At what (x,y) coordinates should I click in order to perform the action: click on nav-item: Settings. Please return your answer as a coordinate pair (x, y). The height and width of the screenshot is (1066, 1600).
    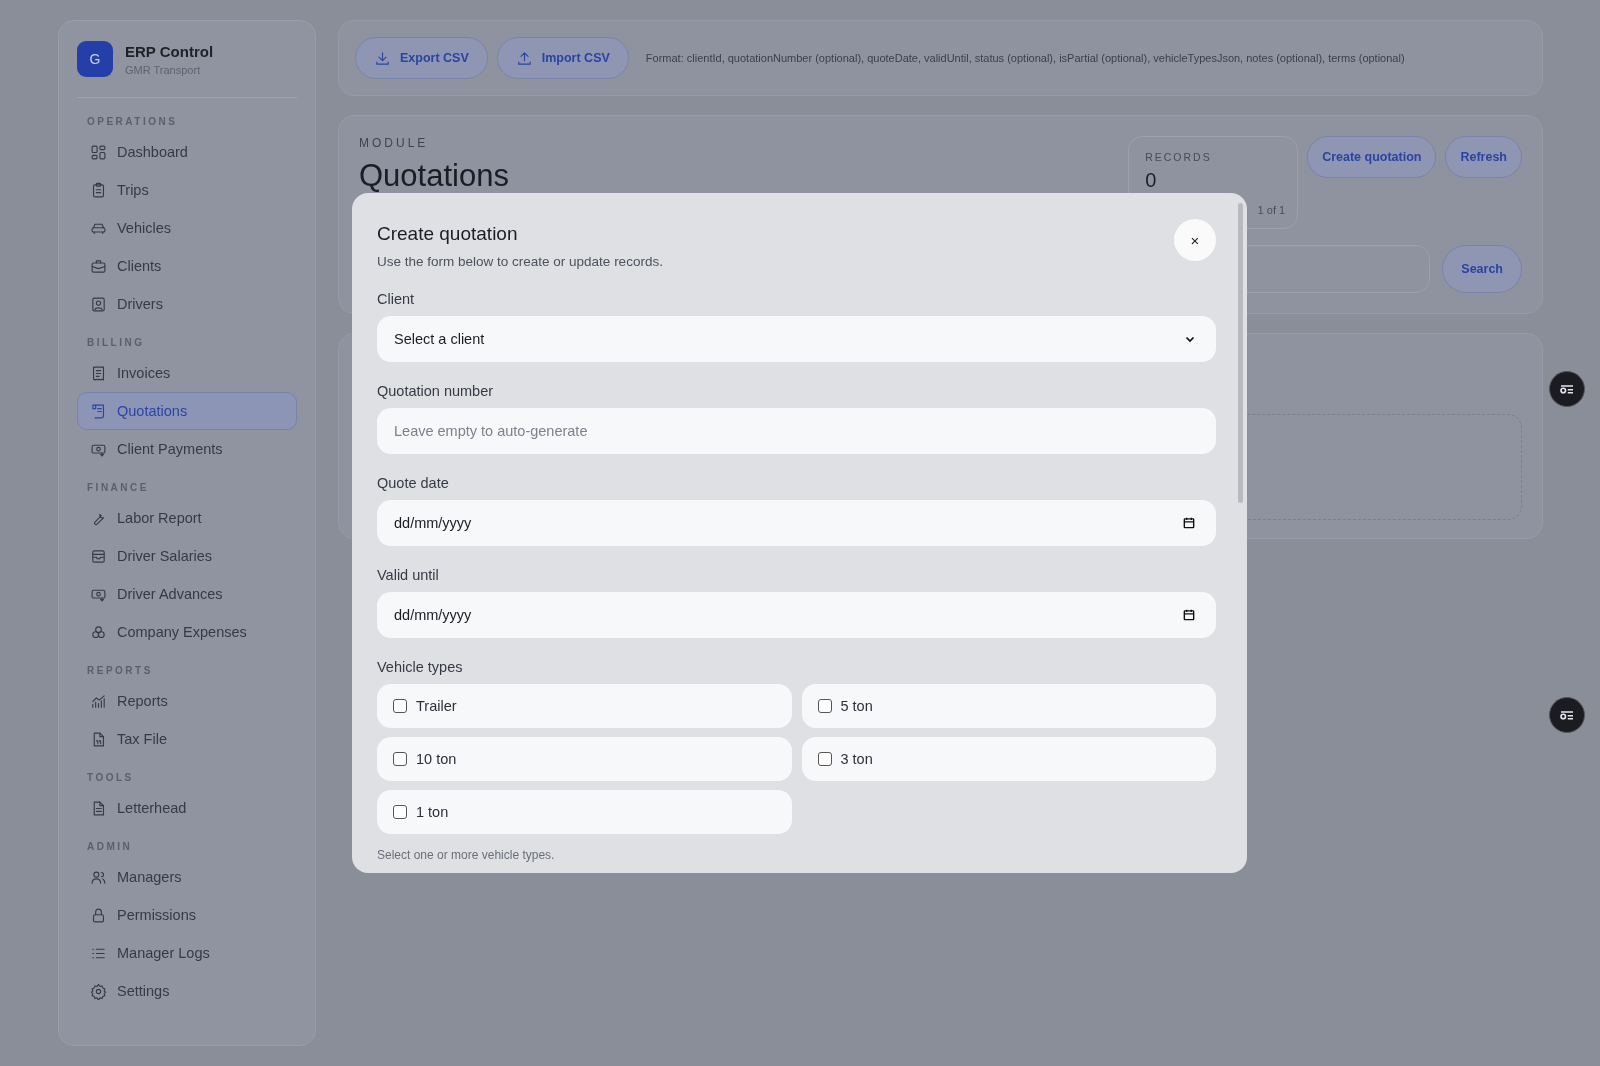
    Looking at the image, I should click on (187, 991).